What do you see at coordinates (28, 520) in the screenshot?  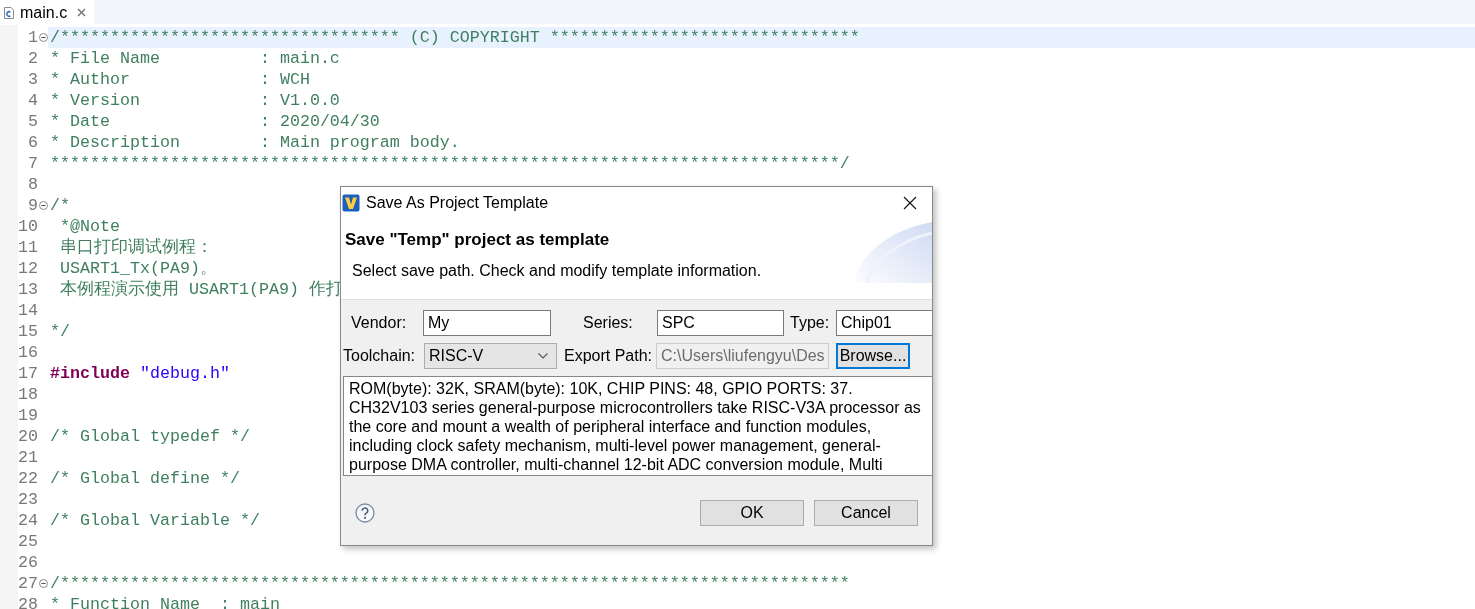 I see `line-number: 24` at bounding box center [28, 520].